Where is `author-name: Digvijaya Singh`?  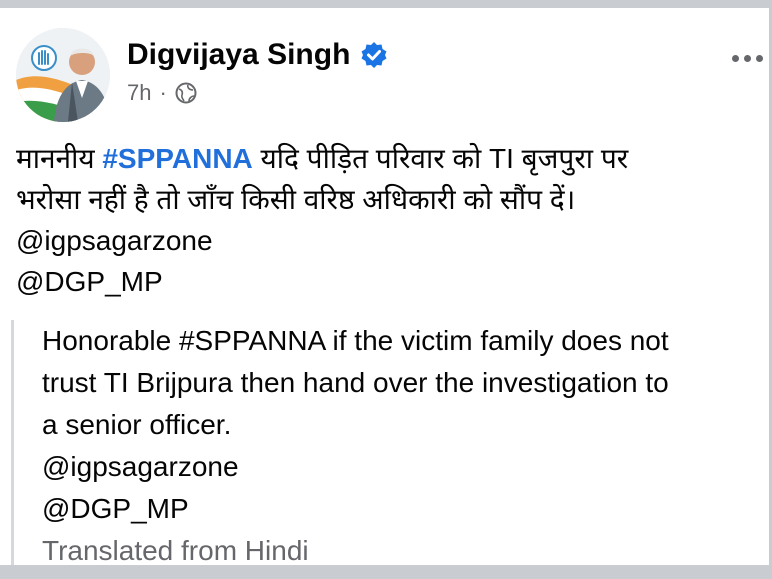 author-name: Digvijaya Singh is located at coordinates (238, 55).